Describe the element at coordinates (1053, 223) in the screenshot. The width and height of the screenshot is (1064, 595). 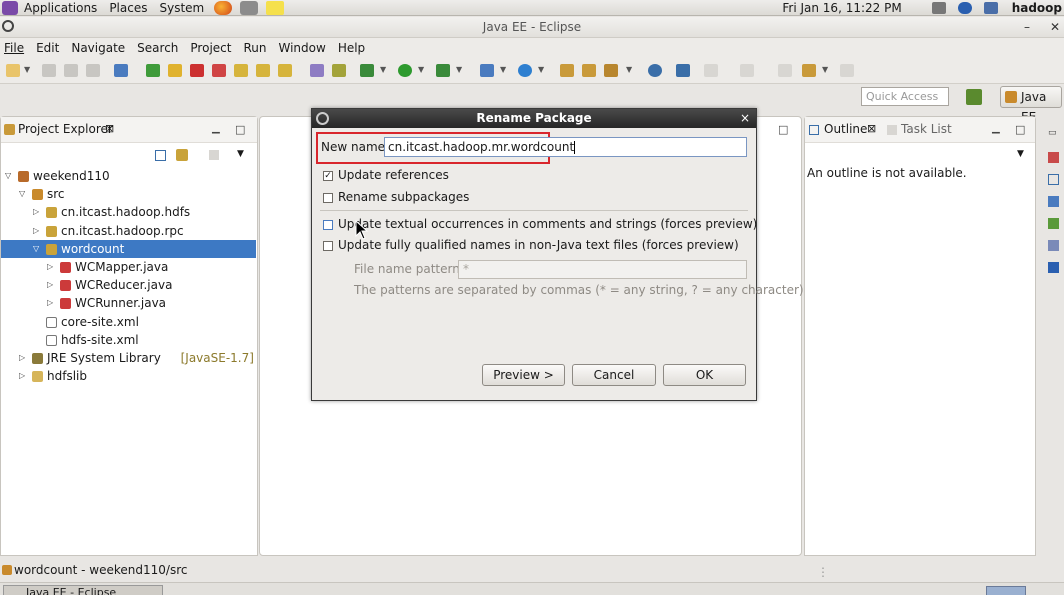
I see `servers-icon` at that location.